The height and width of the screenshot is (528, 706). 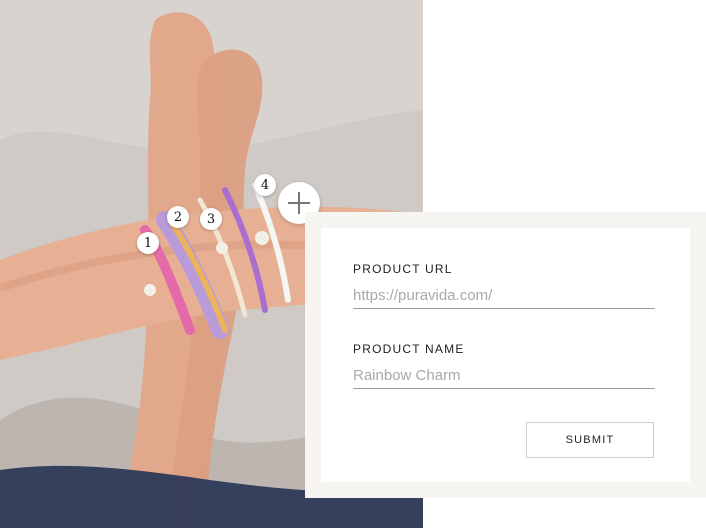 I want to click on product-name-input, so click(x=504, y=375).